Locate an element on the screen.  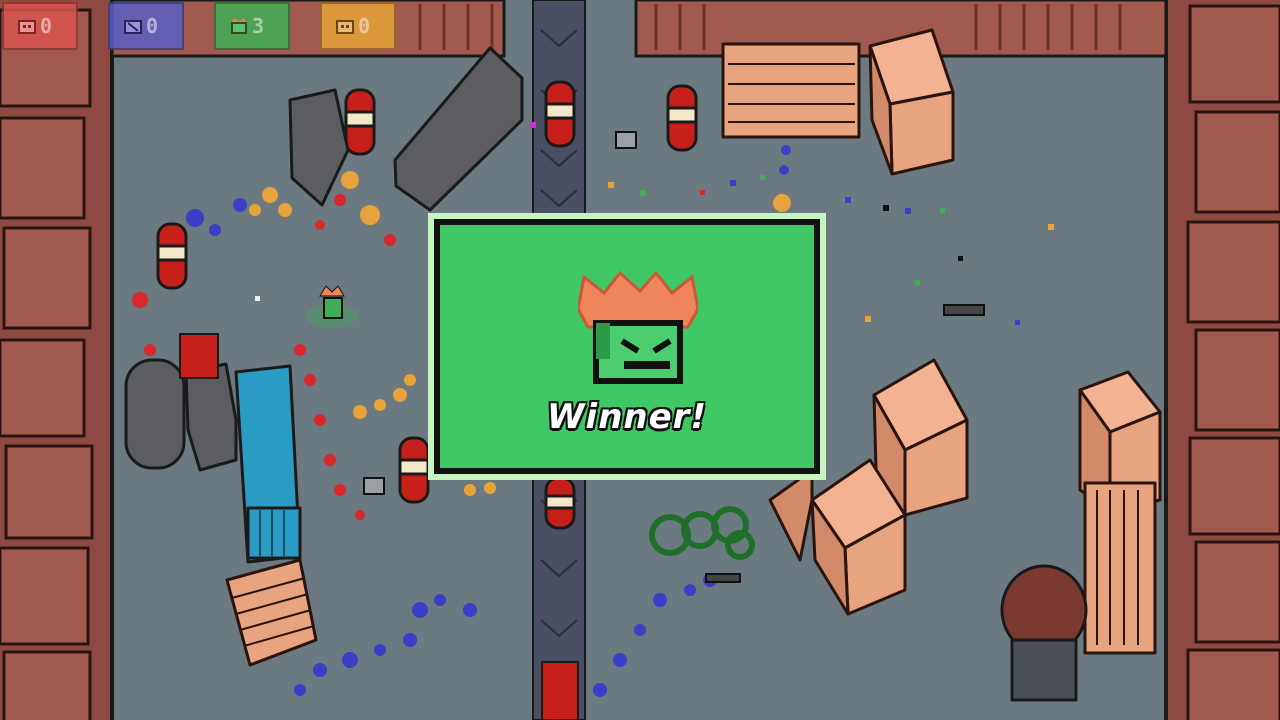
left-wall is located at coordinates (57, 360).